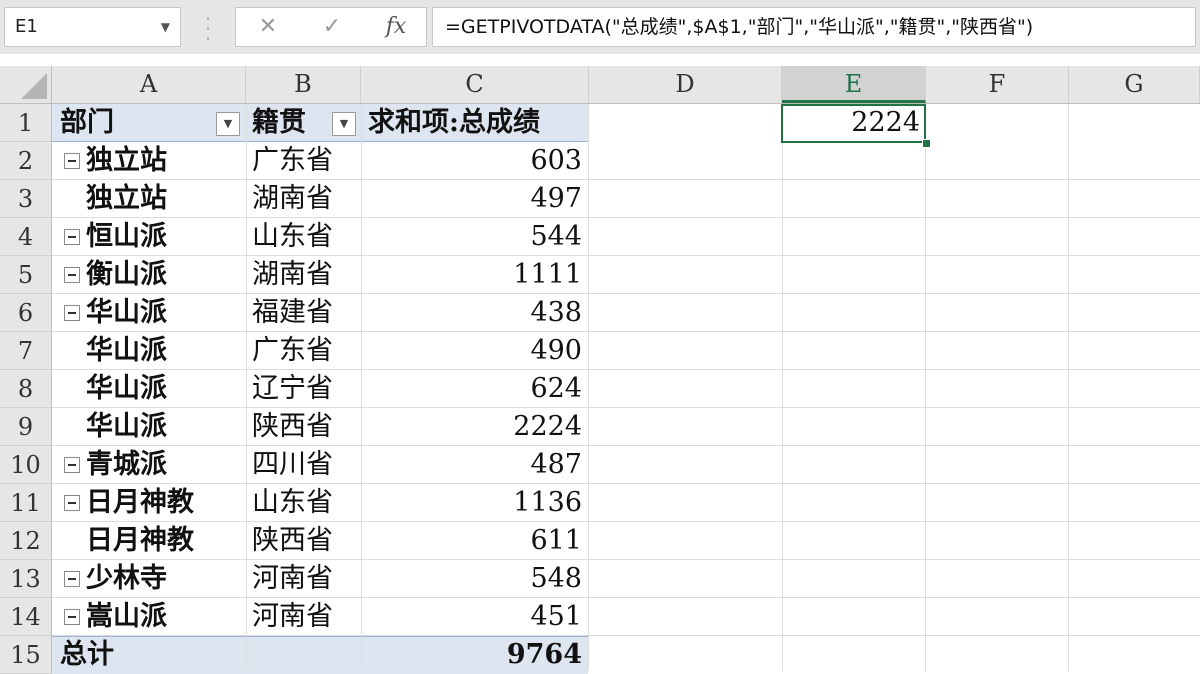  Describe the element at coordinates (26, 313) in the screenshot. I see `row-header: 6` at that location.